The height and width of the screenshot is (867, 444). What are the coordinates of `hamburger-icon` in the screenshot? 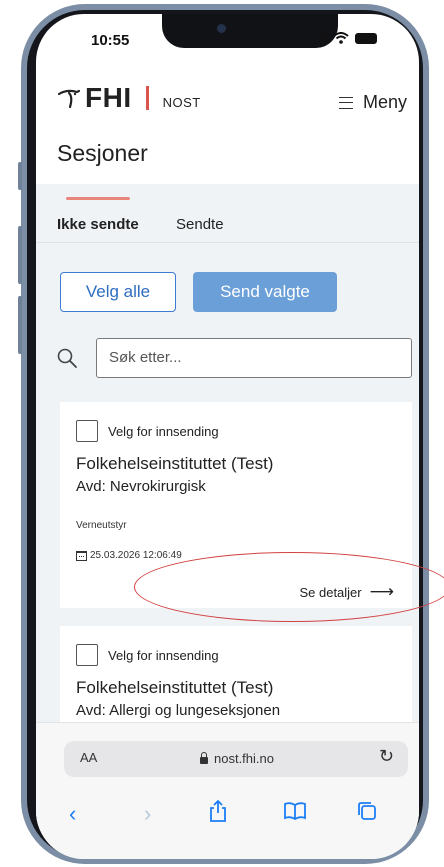 It's located at (345, 102).